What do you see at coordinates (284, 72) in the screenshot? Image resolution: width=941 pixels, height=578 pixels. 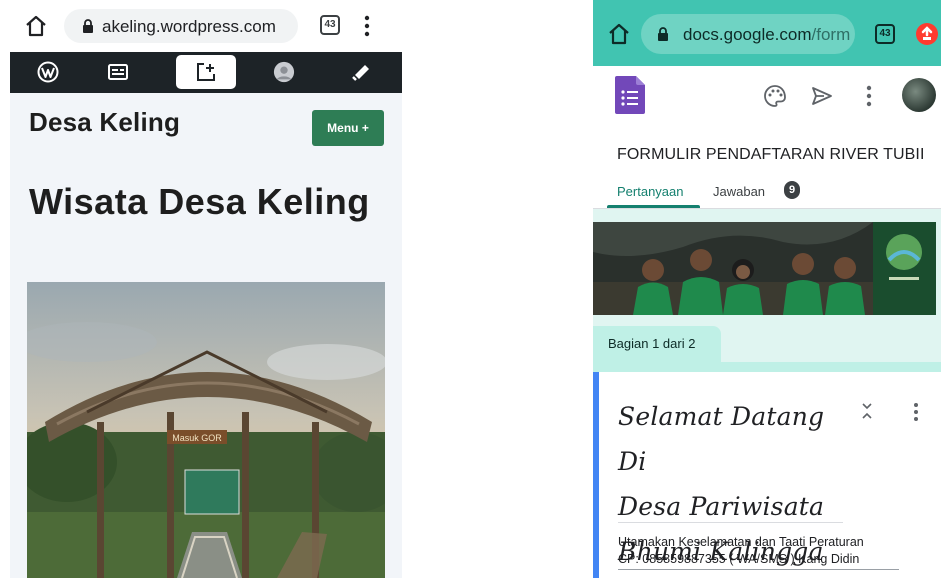 I see `profile-avatar-icon` at bounding box center [284, 72].